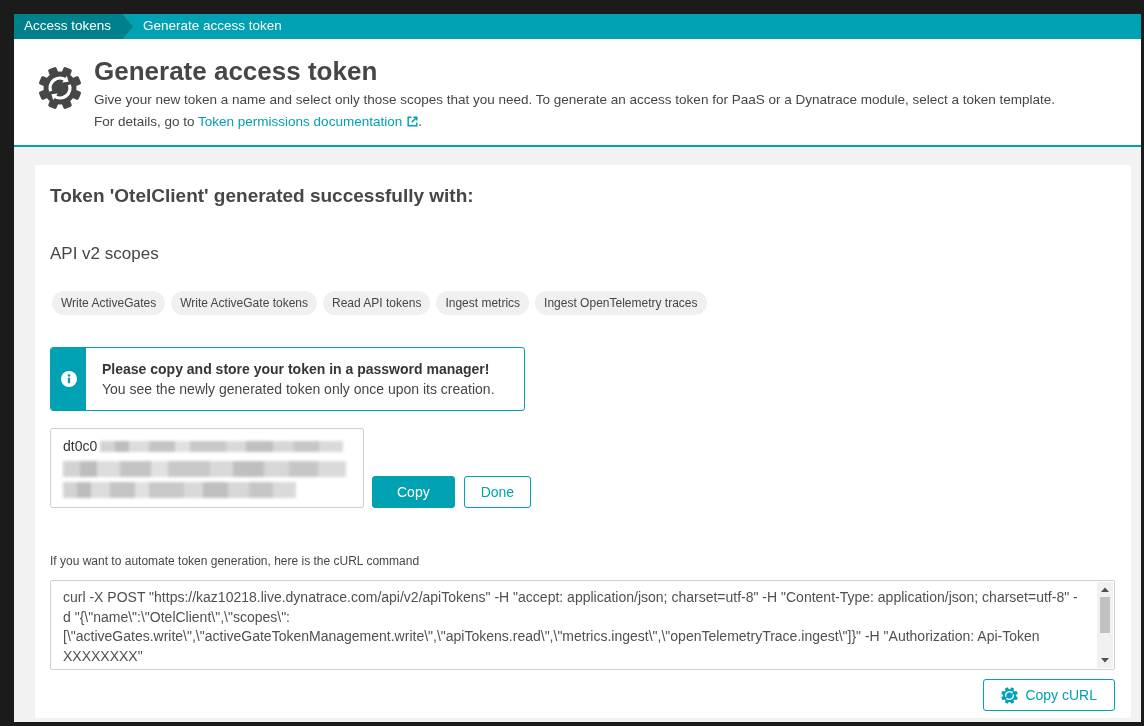 The height and width of the screenshot is (726, 1144). I want to click on result-title: Token 'OtelClient' generated successfully with:, so click(262, 196).